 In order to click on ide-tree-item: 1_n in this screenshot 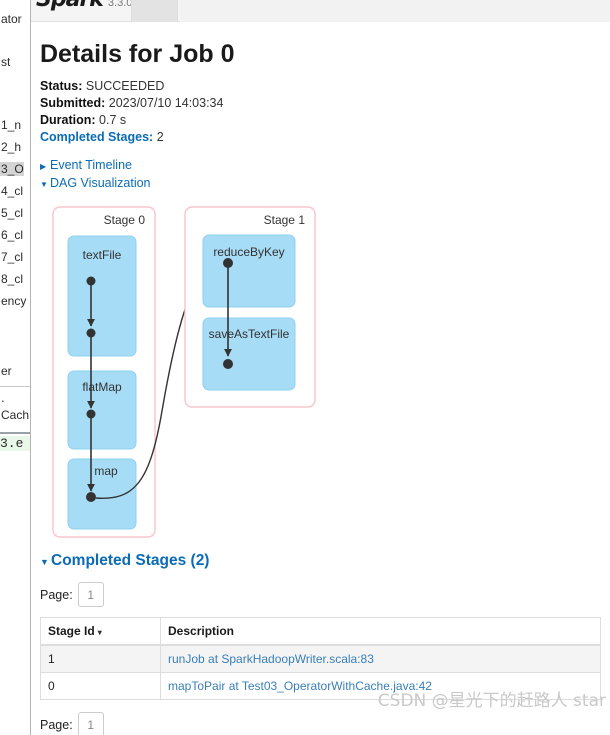, I will do `click(10, 125)`.